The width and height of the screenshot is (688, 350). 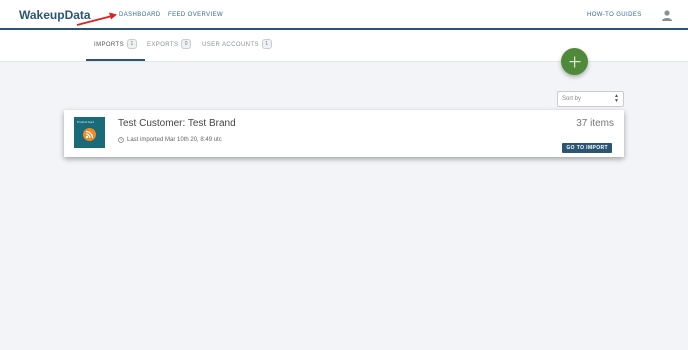 I want to click on tab-imports: IMPORTS 1, so click(x=116, y=45).